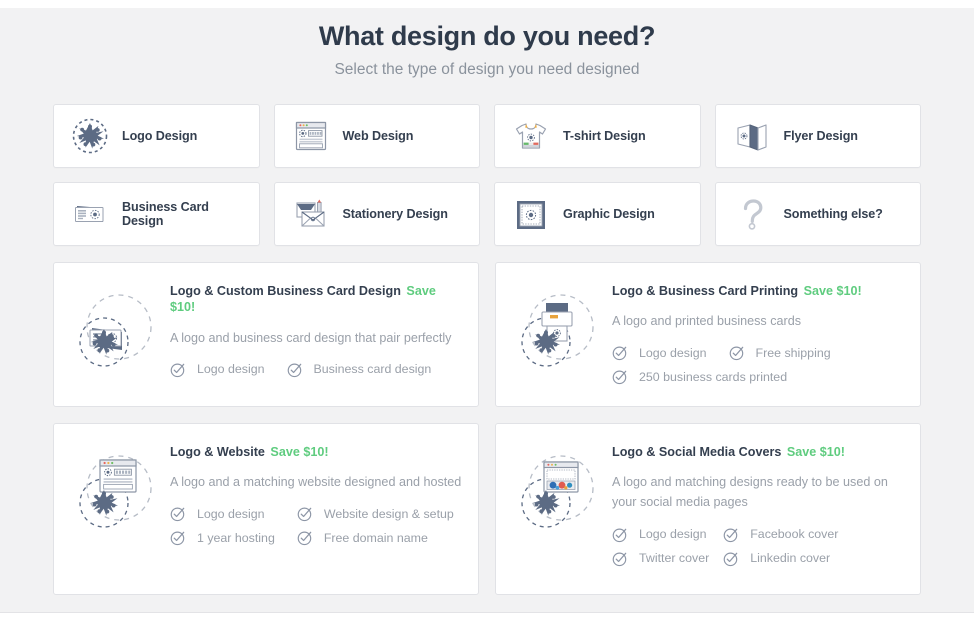  I want to click on bundle-feature: Website design & setup, so click(375, 514).